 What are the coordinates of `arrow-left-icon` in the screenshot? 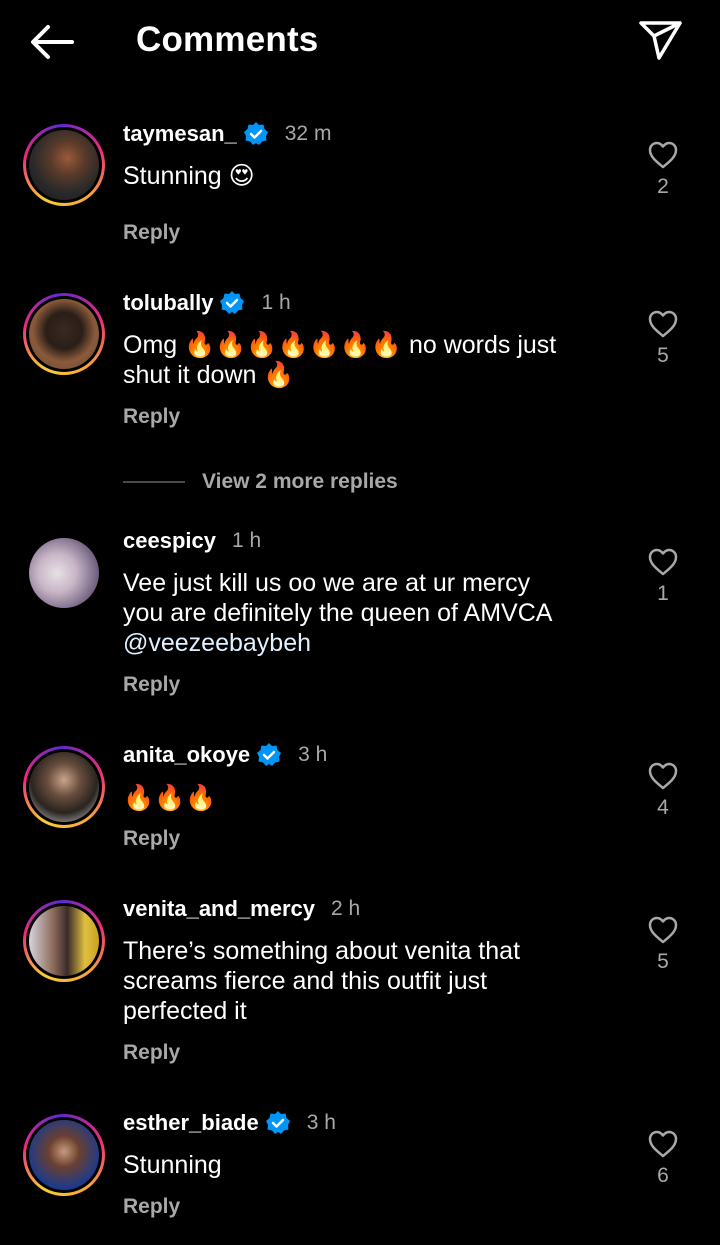 It's located at (52, 42).